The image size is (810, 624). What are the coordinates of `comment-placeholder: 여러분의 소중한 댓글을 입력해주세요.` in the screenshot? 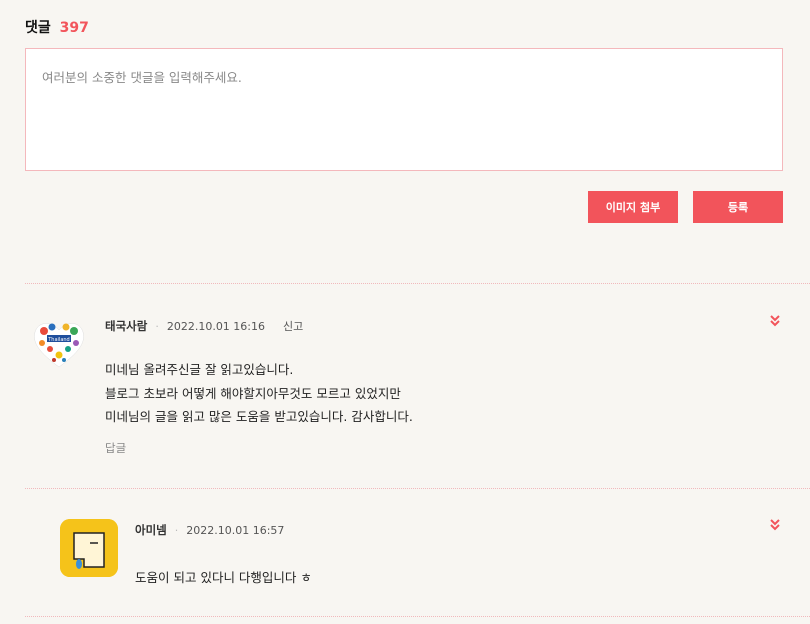 It's located at (142, 77).